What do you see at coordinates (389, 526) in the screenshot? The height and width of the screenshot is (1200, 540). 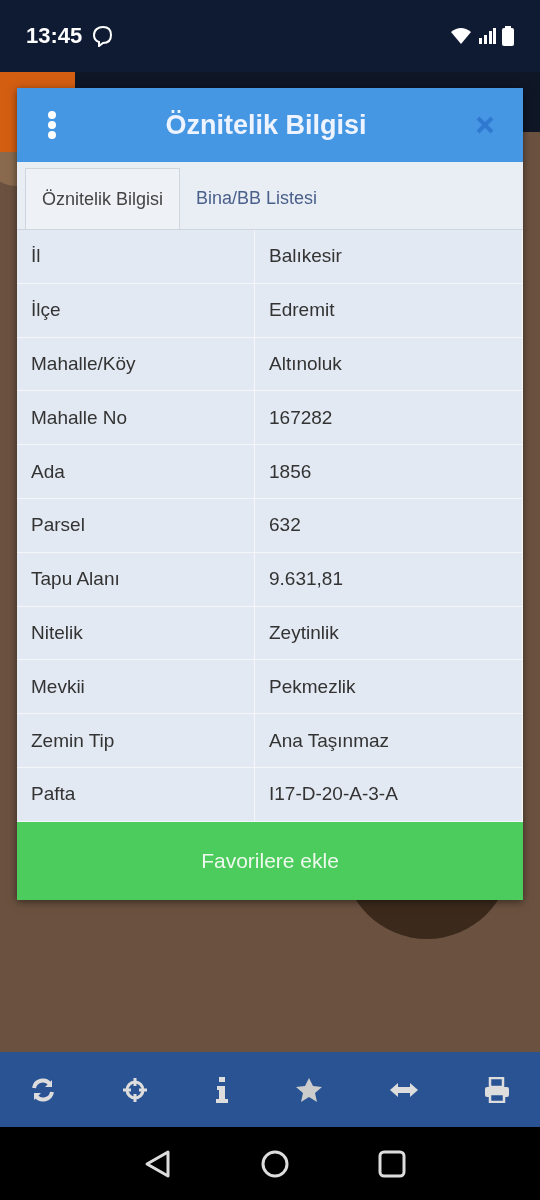 I see `table-cell: 632` at bounding box center [389, 526].